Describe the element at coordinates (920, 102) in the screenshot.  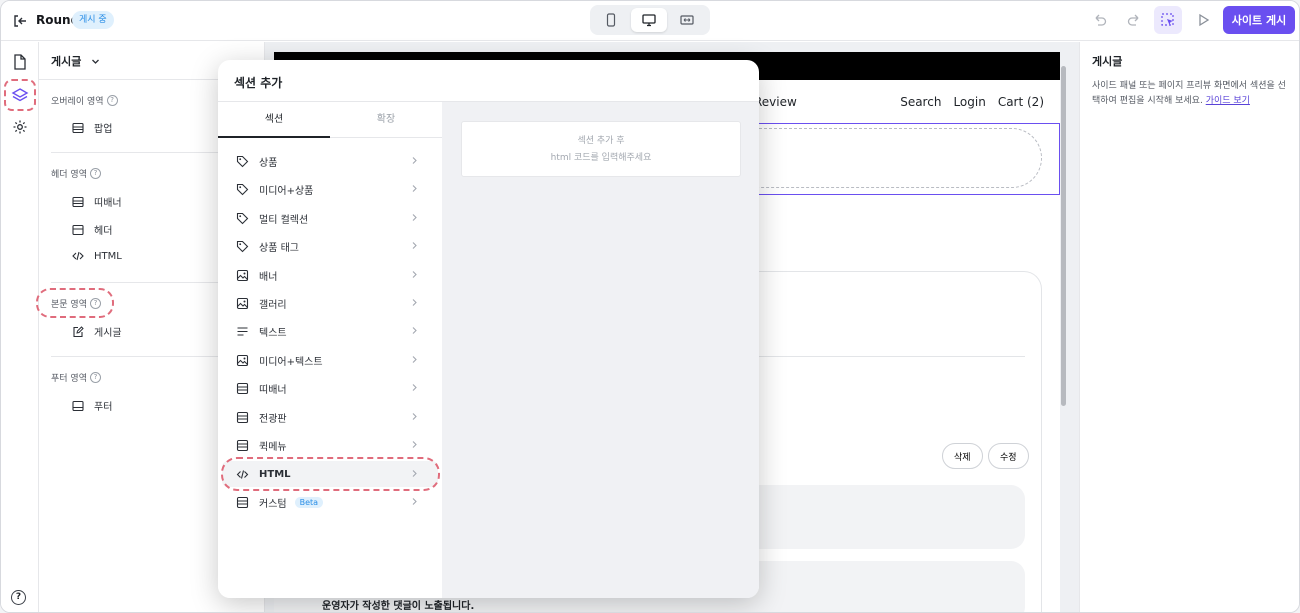
I see `nav-search-link: Search` at that location.